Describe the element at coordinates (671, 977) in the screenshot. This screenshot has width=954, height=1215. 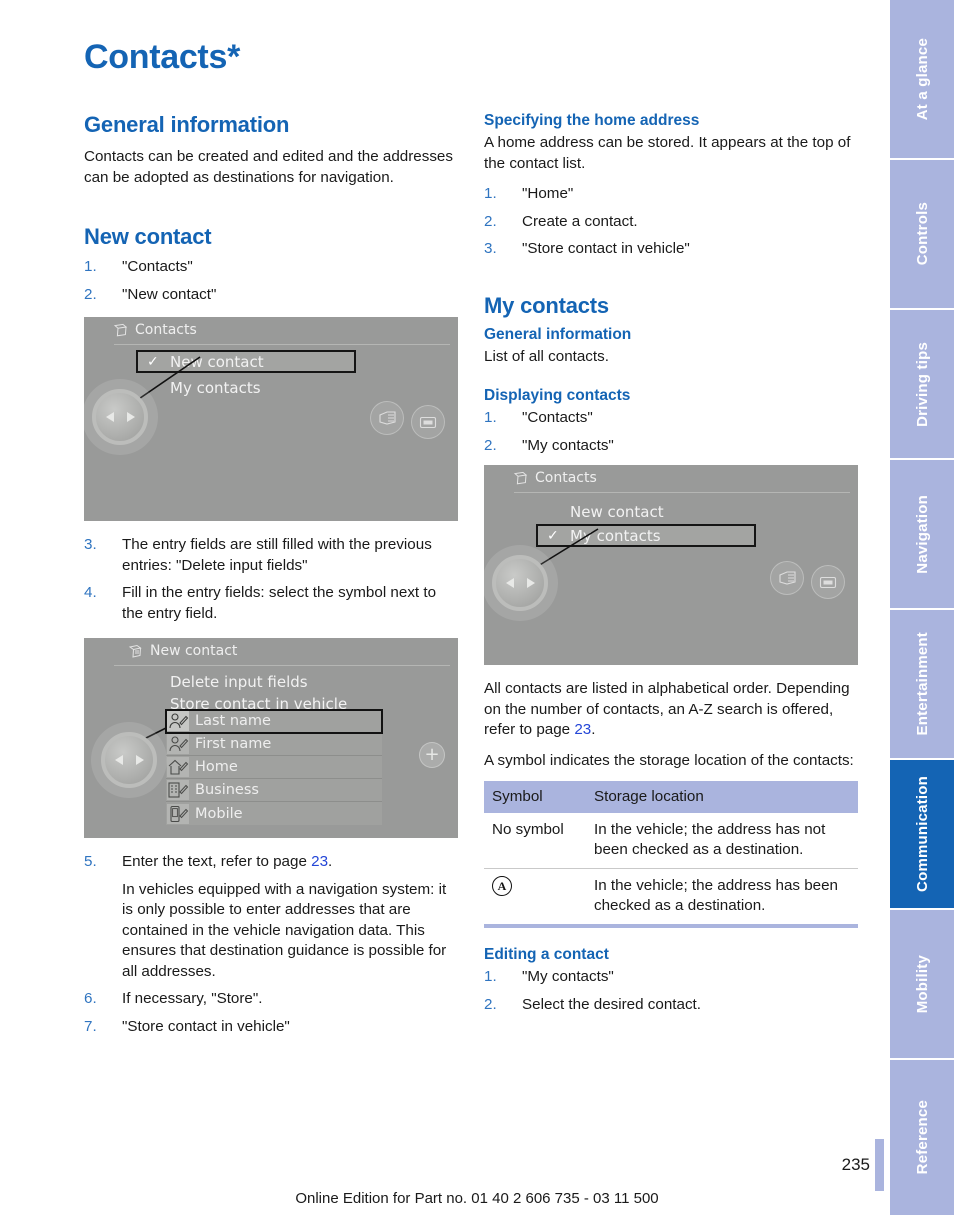
I see `list-item: 1. "My contacts"` at that location.